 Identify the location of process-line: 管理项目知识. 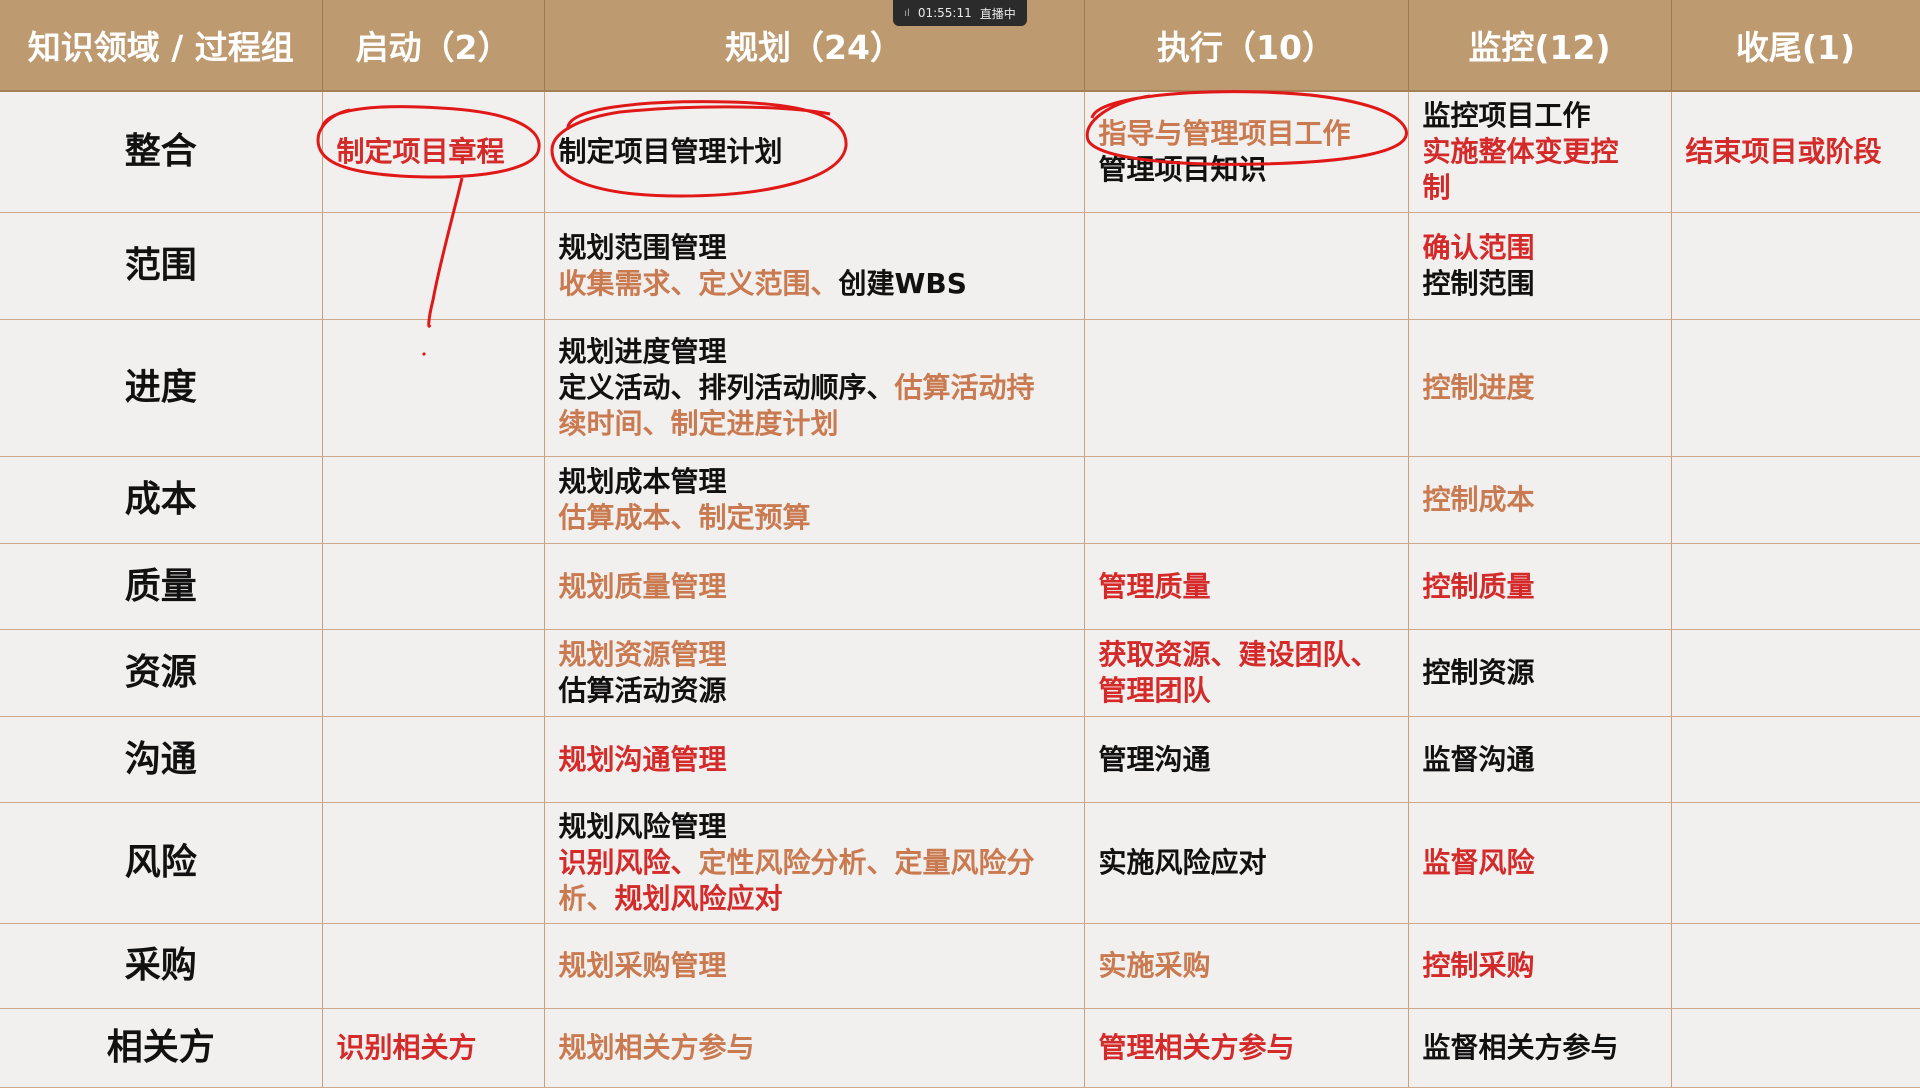
(1246, 170).